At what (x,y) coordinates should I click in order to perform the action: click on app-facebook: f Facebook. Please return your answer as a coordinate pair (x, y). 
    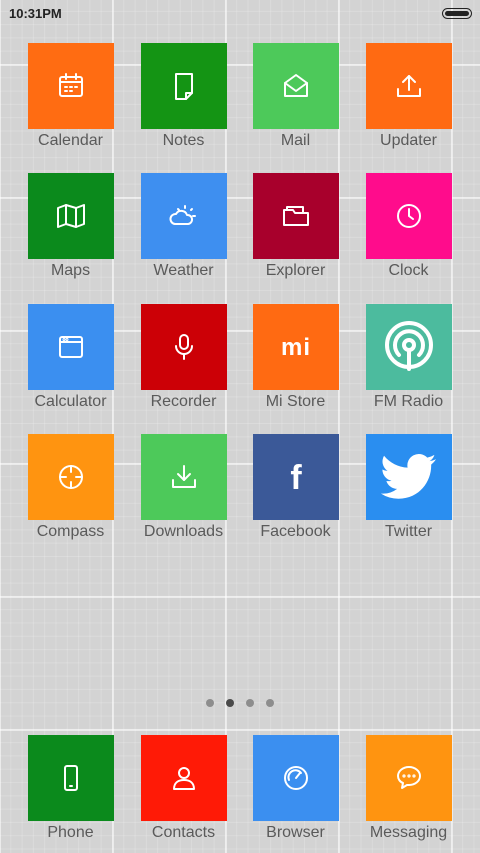
    Looking at the image, I should click on (295, 488).